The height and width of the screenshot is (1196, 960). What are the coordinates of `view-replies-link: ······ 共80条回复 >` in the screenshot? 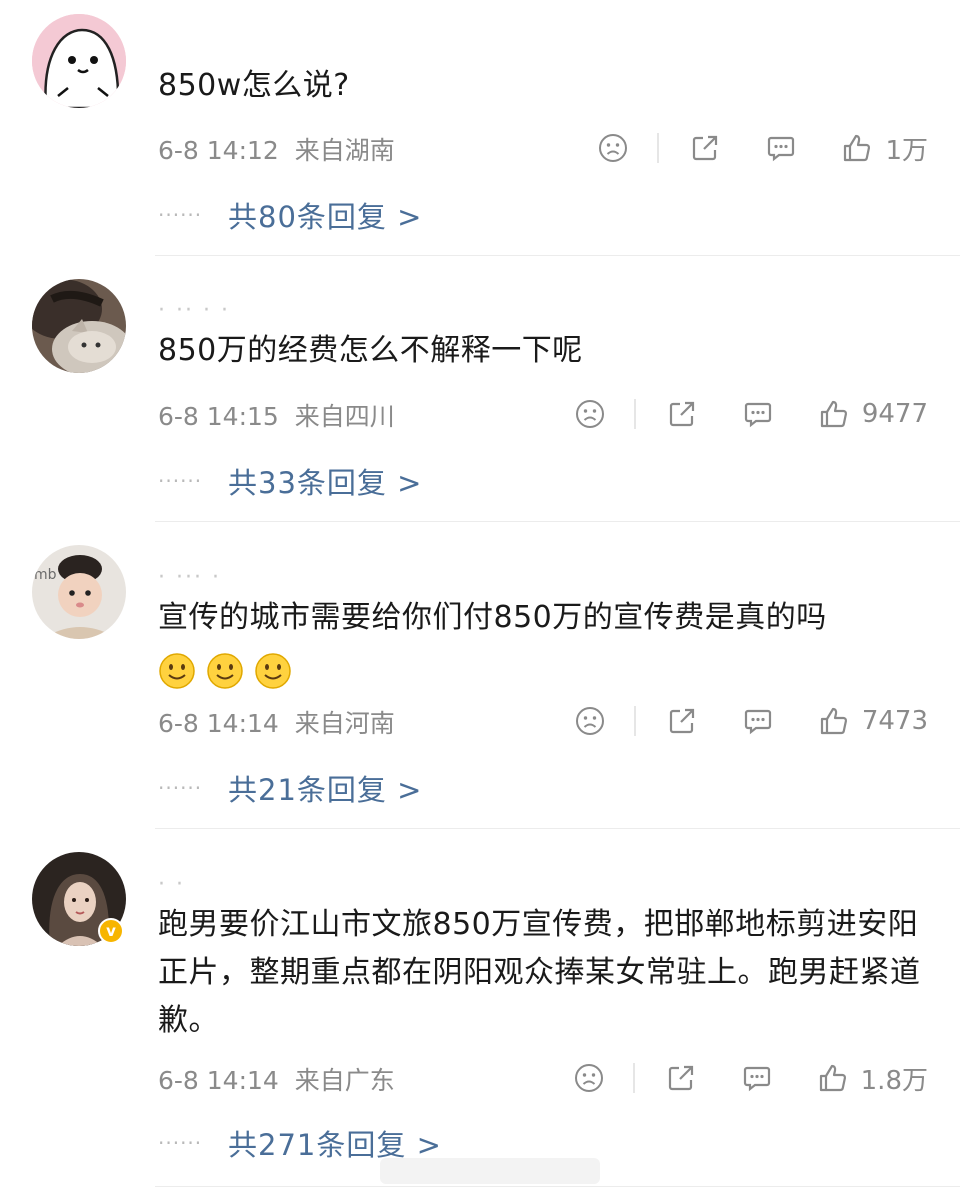 It's located at (290, 215).